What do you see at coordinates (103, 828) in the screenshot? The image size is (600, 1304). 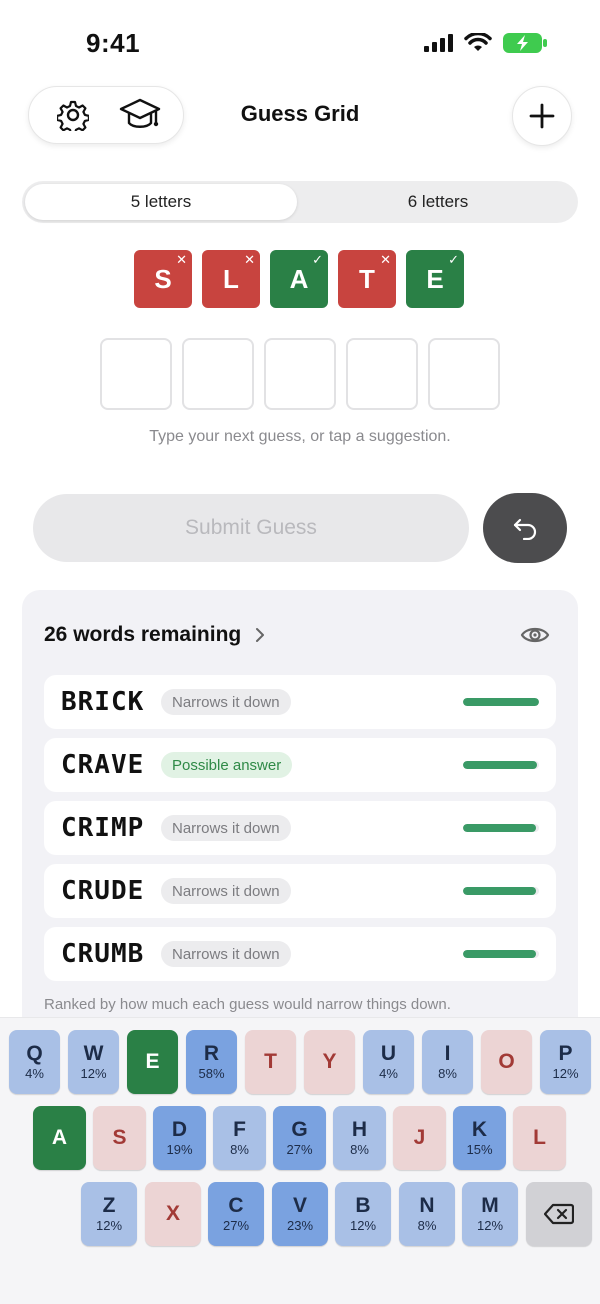 I see `suggestion-word: CRIMP` at bounding box center [103, 828].